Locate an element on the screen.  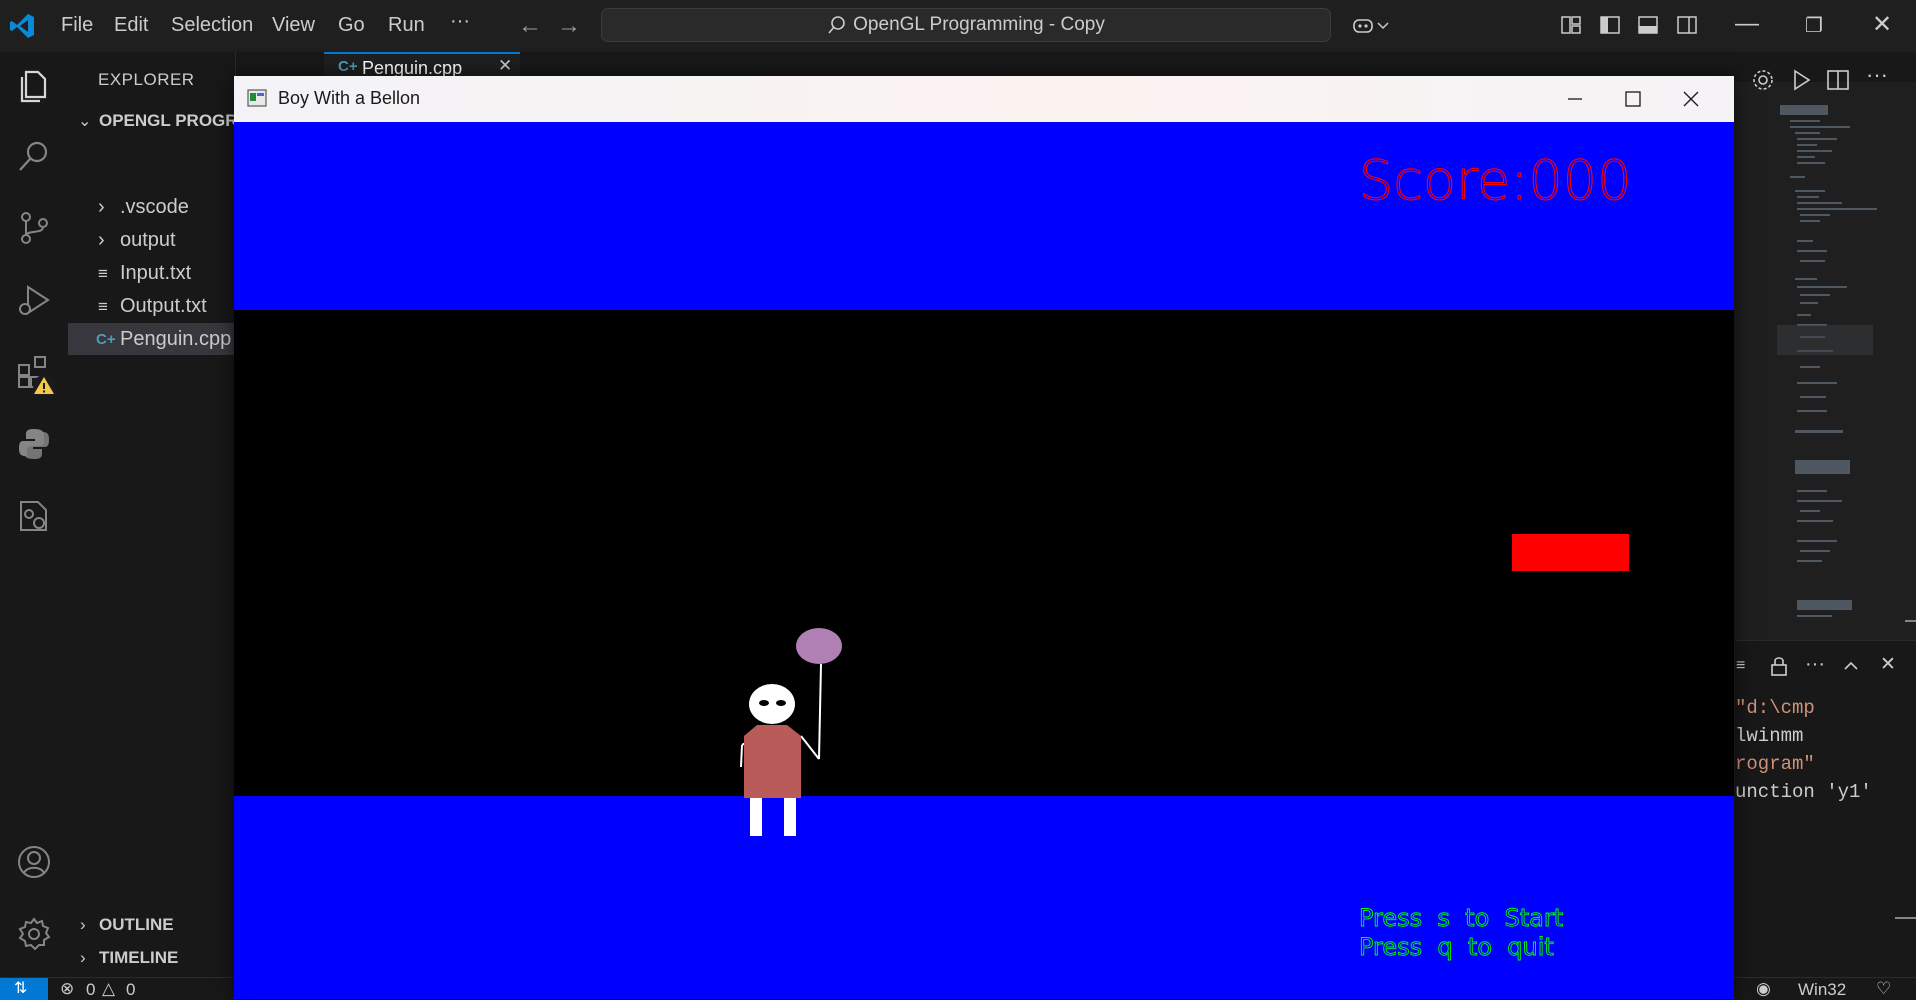
project-folder-header: ⌄ OPENGL PROGRA is located at coordinates (151, 120).